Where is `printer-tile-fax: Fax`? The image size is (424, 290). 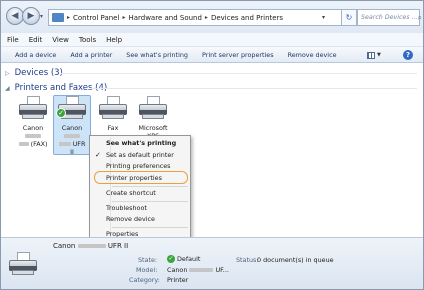 printer-tile-fax: Fax is located at coordinates (113, 114).